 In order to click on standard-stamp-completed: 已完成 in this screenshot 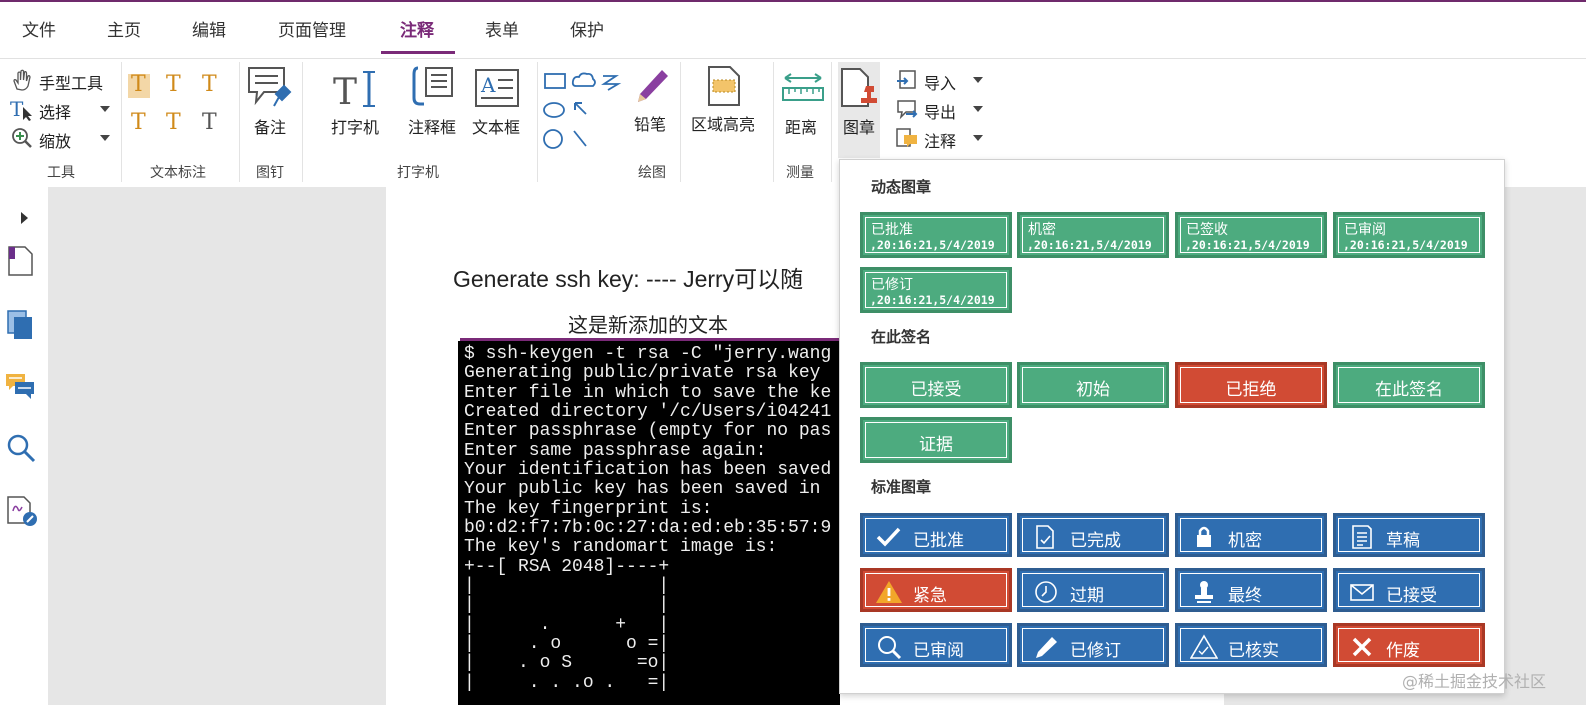, I will do `click(1093, 535)`.